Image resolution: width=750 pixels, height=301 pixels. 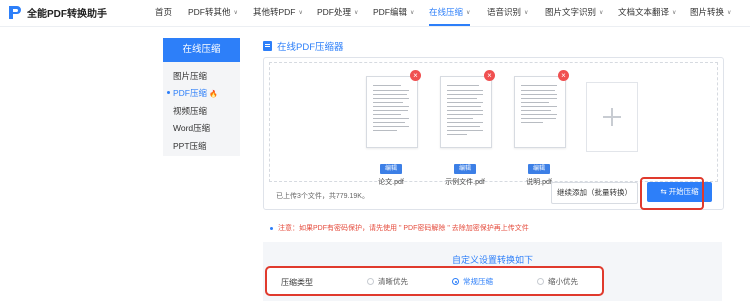 What do you see at coordinates (434, 281) in the screenshot?
I see `compress-type-row: 压缩类型 清晰优先 常规压缩 缩小优先` at bounding box center [434, 281].